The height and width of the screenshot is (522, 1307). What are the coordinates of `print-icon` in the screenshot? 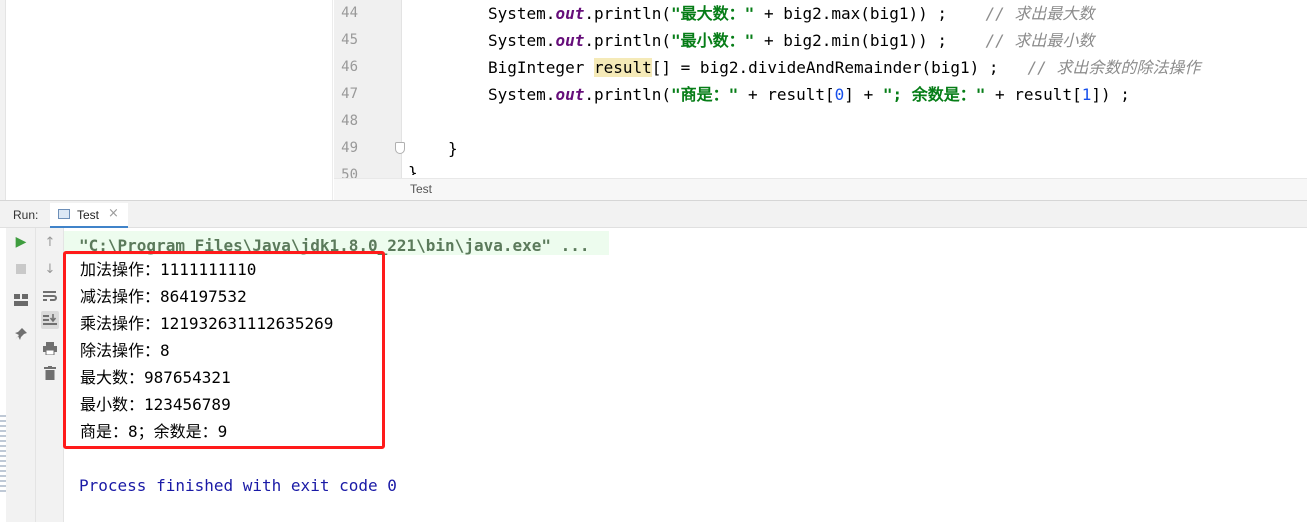 It's located at (50, 348).